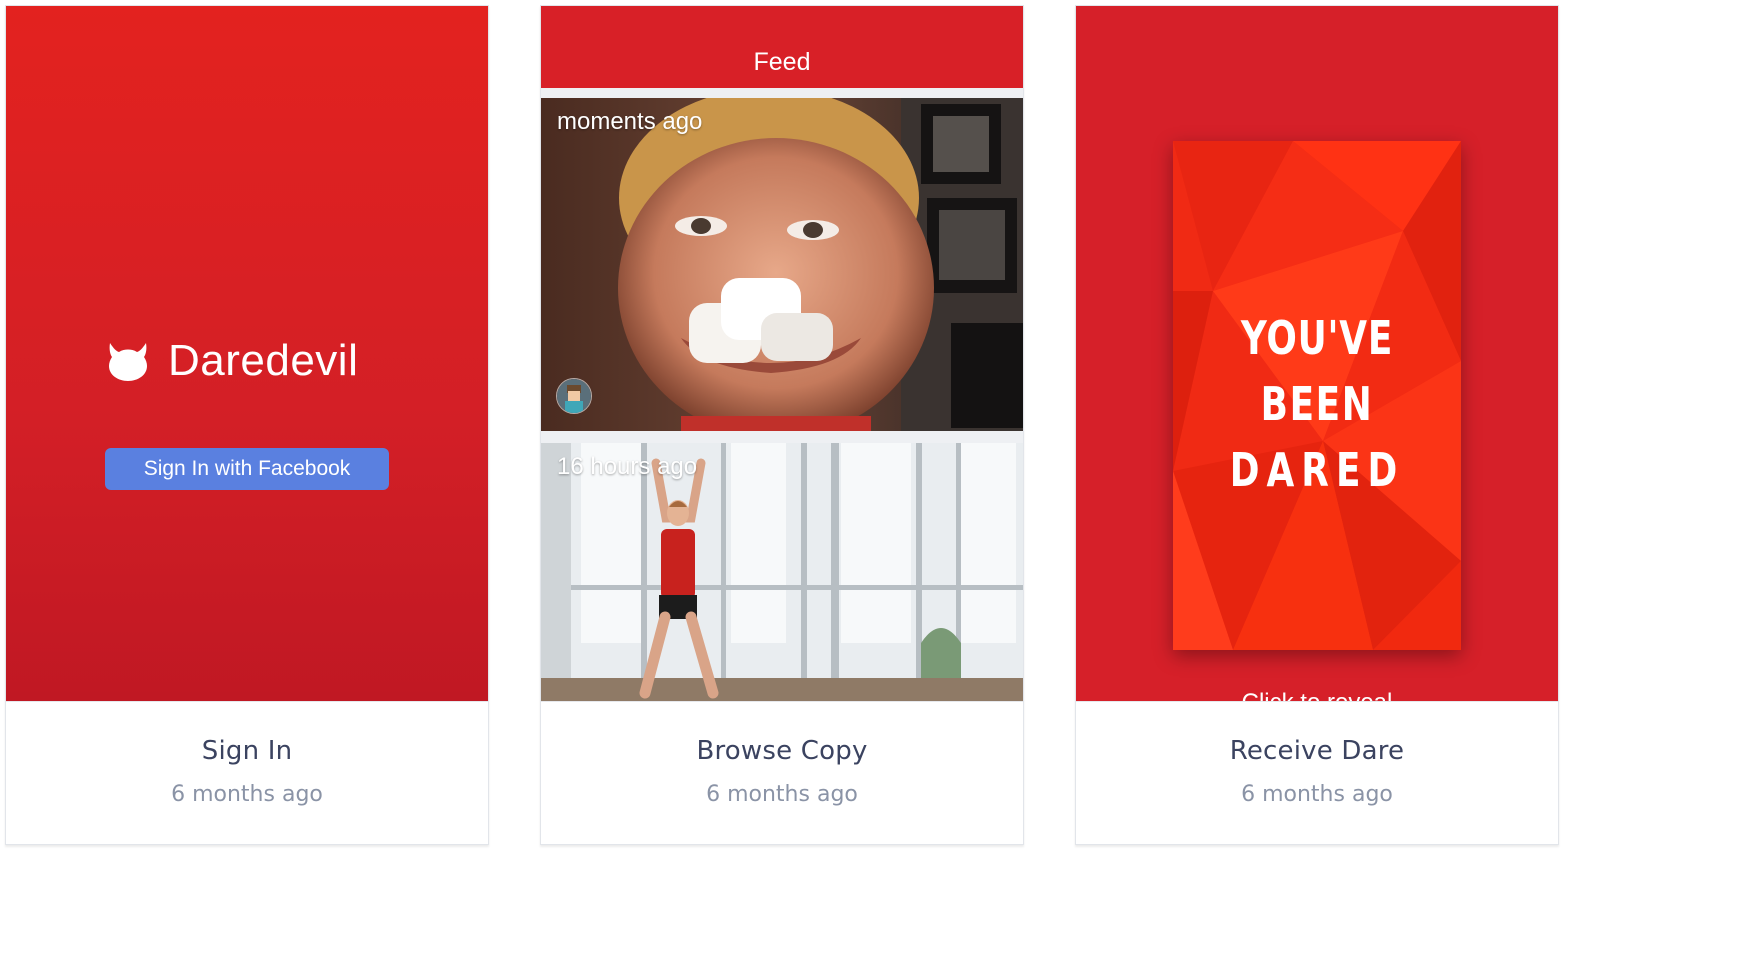 The height and width of the screenshot is (958, 1758). What do you see at coordinates (247, 751) in the screenshot?
I see `card-title: Sign In` at bounding box center [247, 751].